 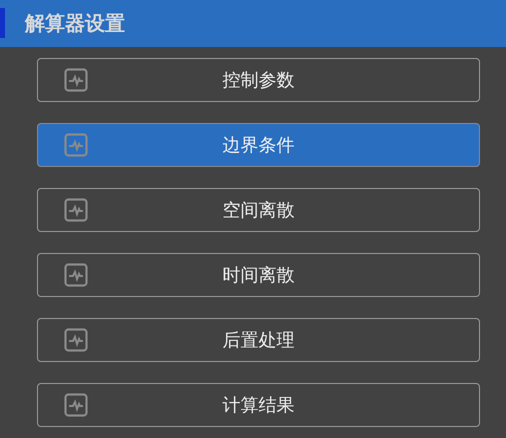 What do you see at coordinates (258, 275) in the screenshot?
I see `menu-button: 时间离散` at bounding box center [258, 275].